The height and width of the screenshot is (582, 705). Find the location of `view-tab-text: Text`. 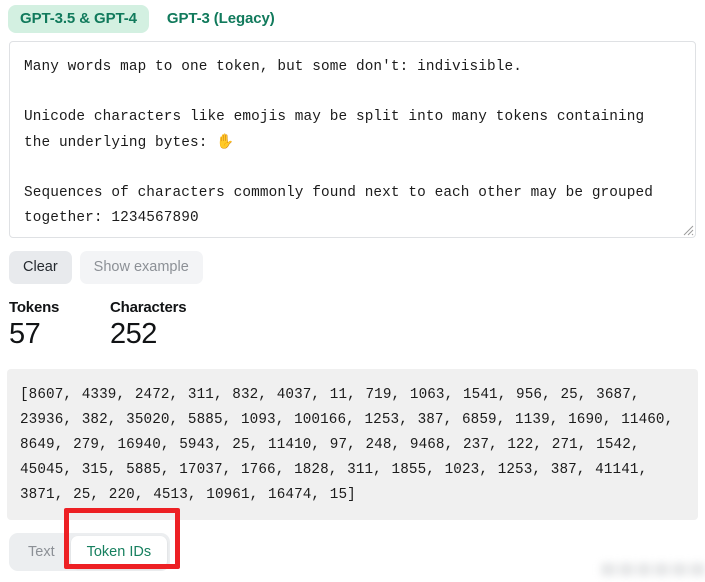

view-tab-text: Text is located at coordinates (41, 552).